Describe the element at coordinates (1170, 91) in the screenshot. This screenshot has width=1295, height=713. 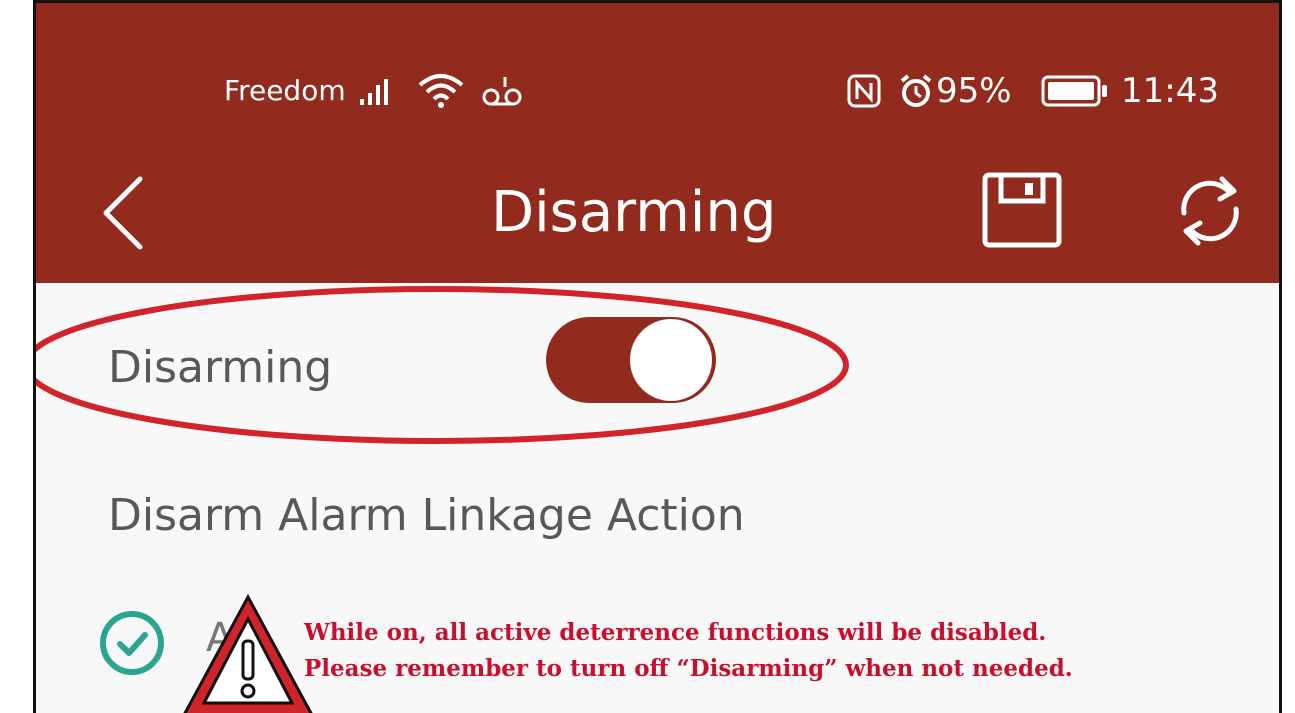
I see `status-time: 11:43` at that location.